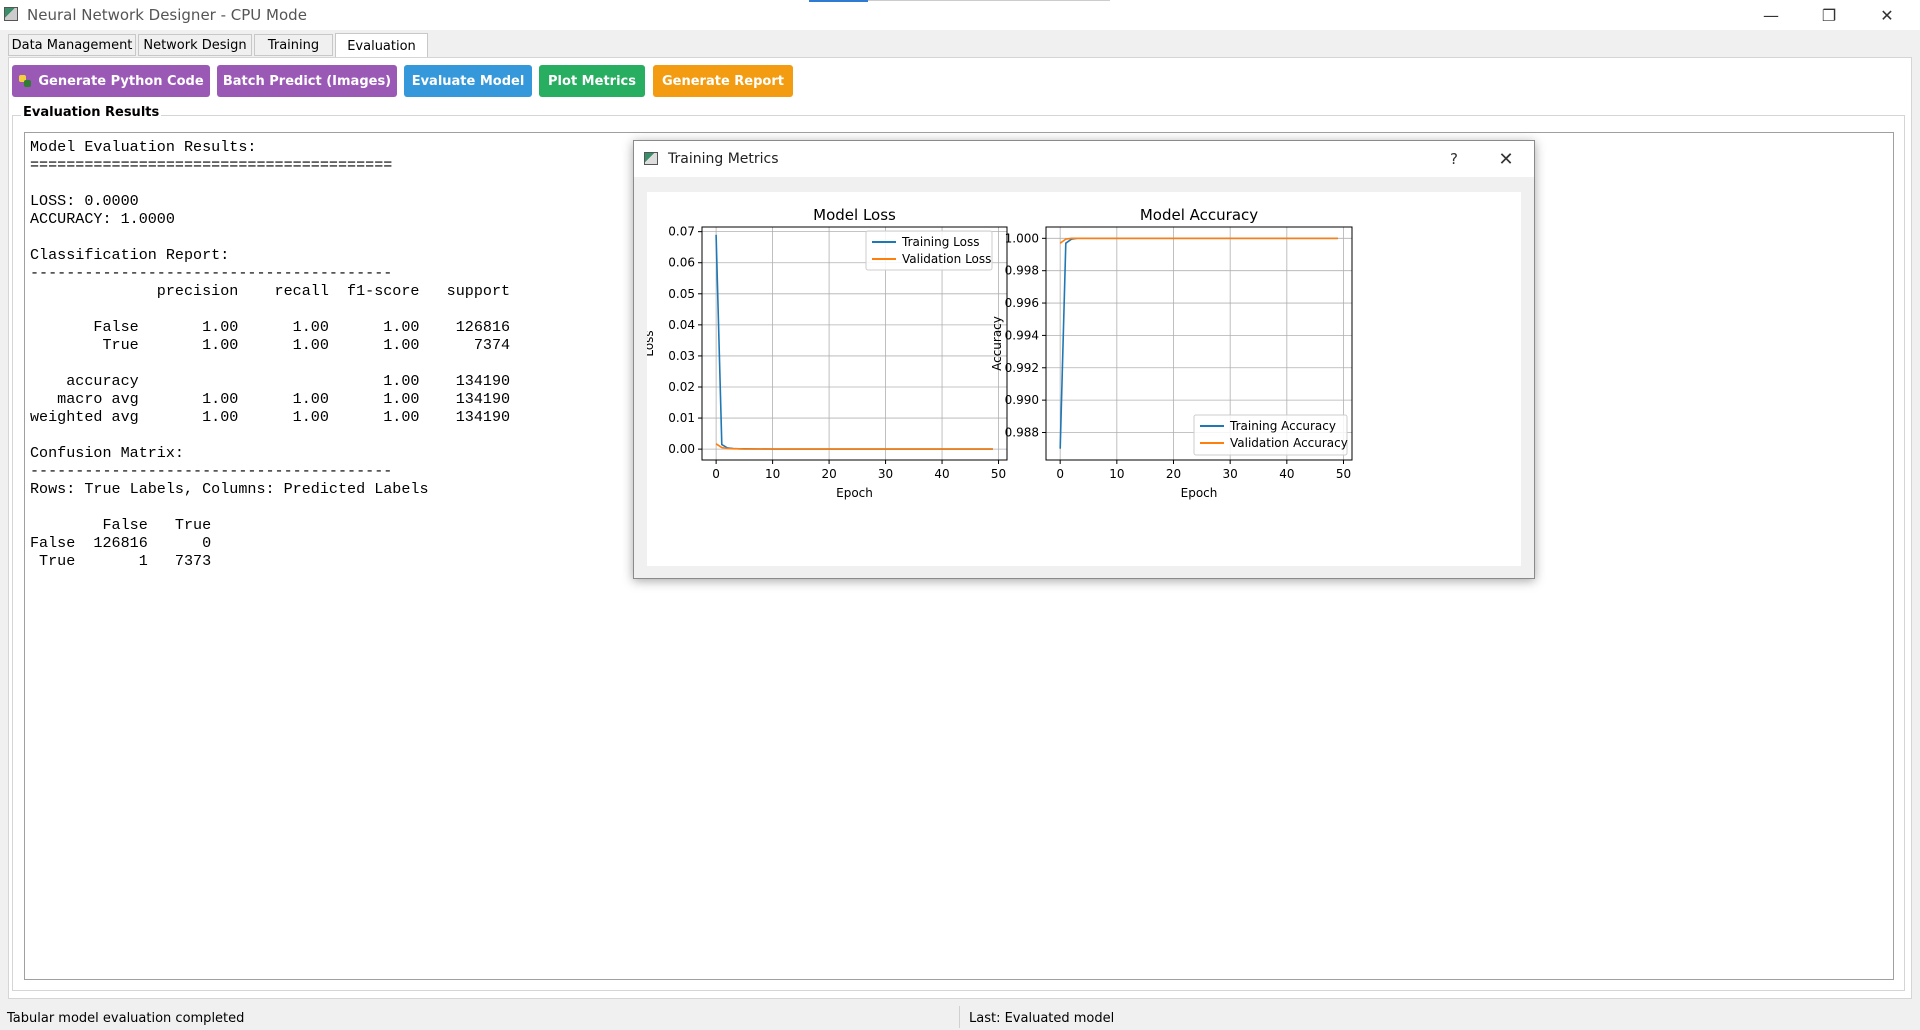 This screenshot has width=1920, height=1030. What do you see at coordinates (681, 294) in the screenshot?
I see `y-tick-label: 0.05` at bounding box center [681, 294].